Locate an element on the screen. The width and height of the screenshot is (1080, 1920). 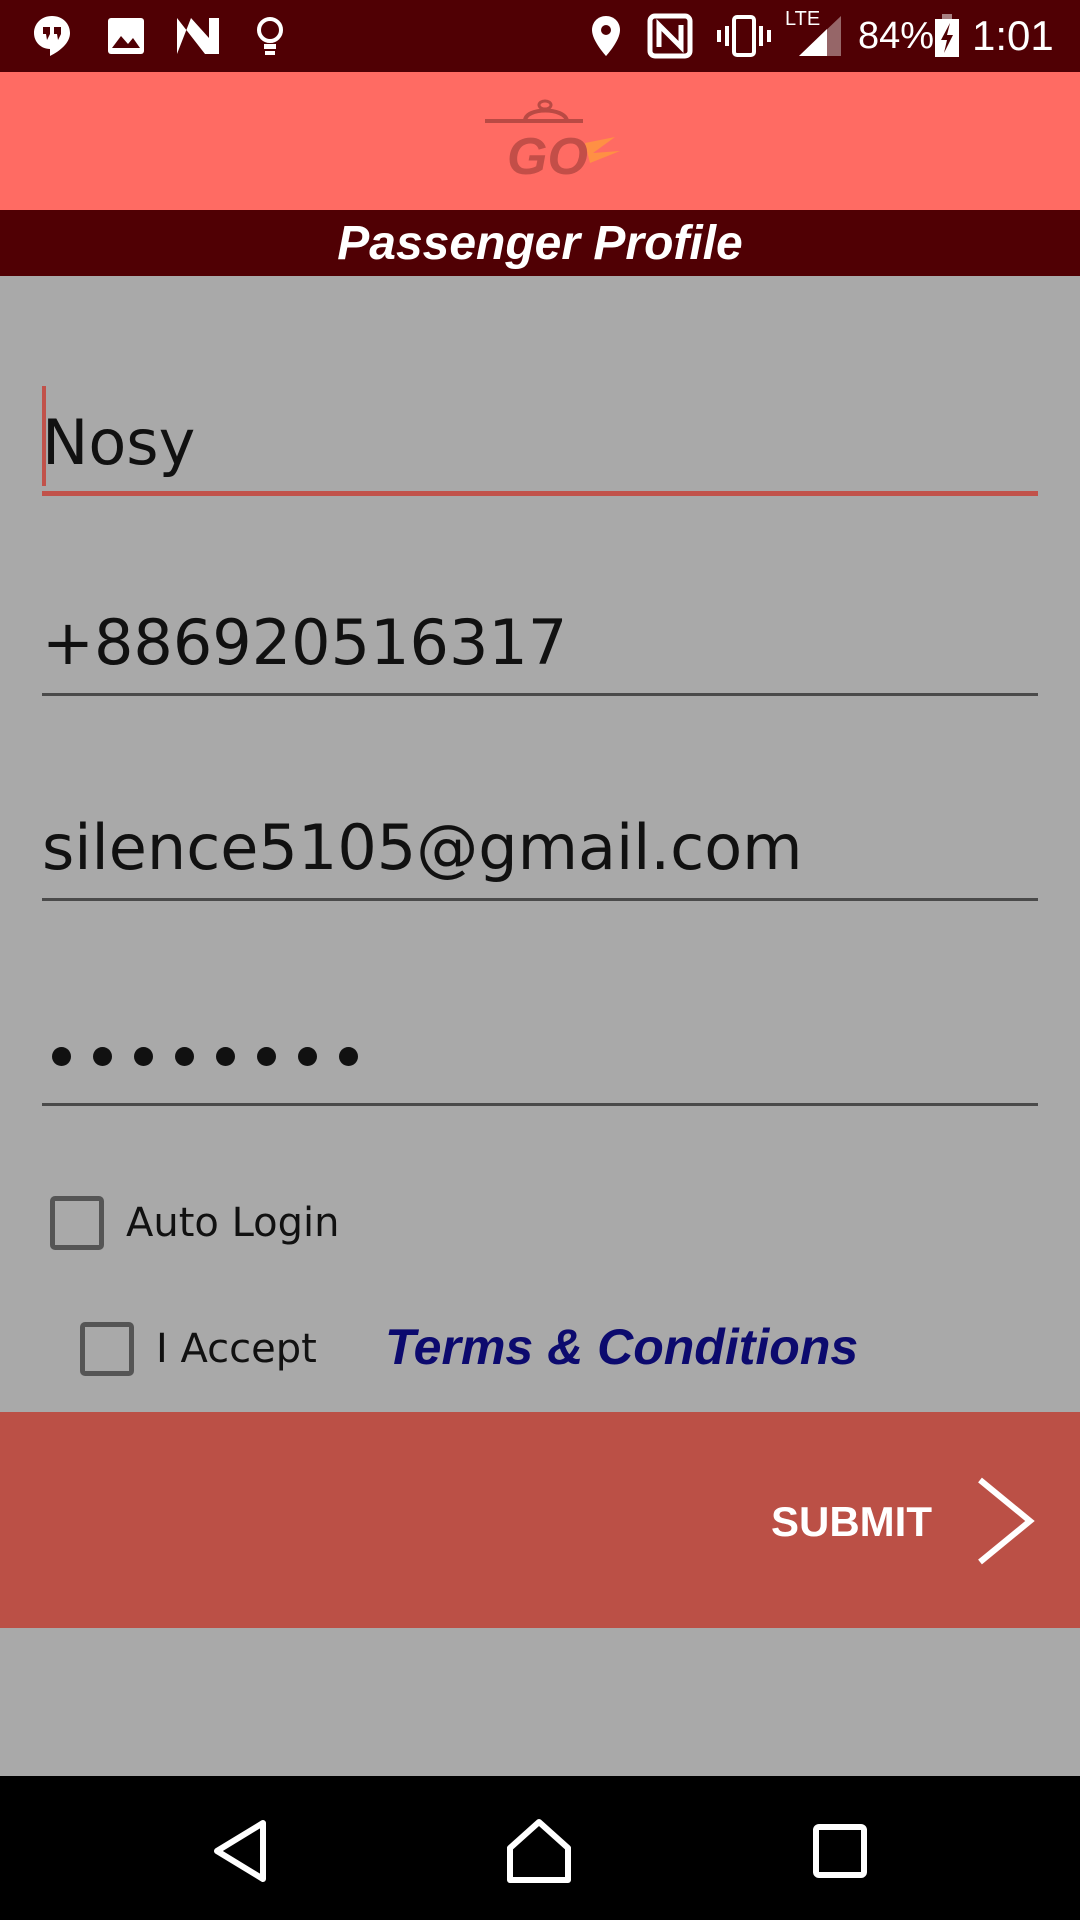
email-input is located at coordinates (540, 847).